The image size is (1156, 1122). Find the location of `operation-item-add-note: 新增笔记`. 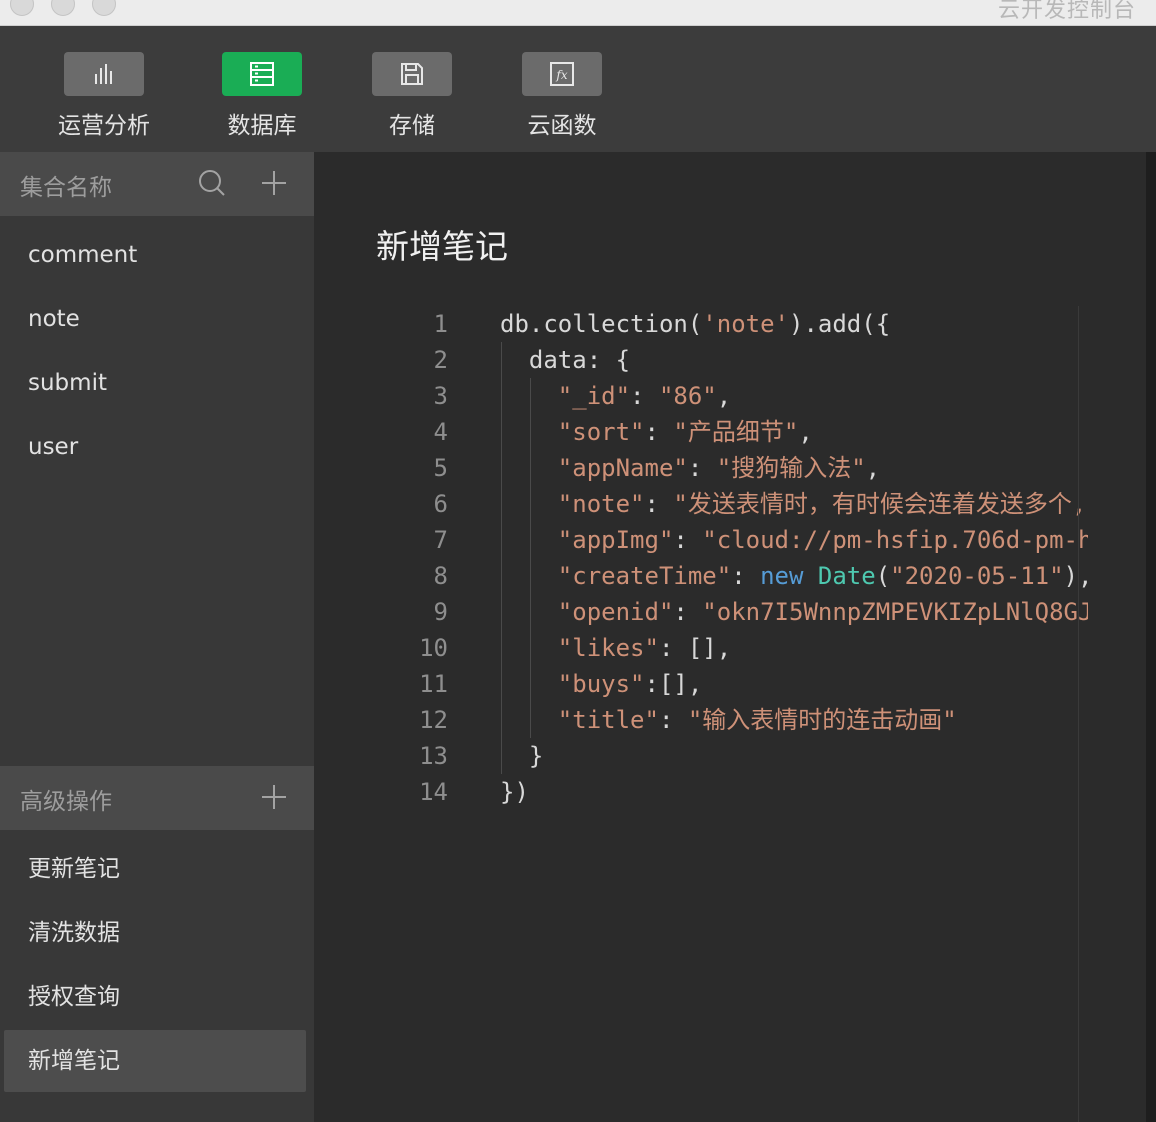

operation-item-add-note: 新增笔记 is located at coordinates (155, 1061).